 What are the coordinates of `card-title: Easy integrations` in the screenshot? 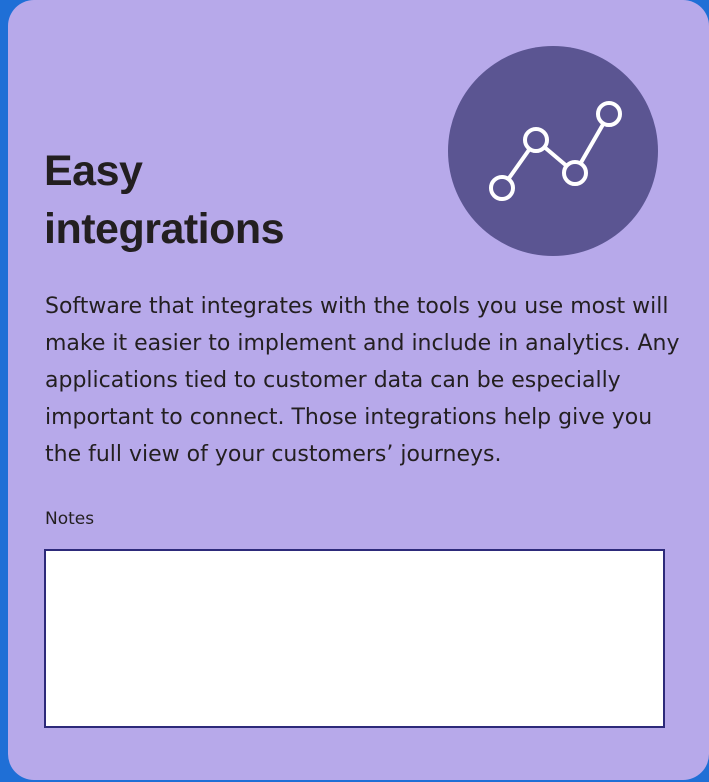 It's located at (164, 200).